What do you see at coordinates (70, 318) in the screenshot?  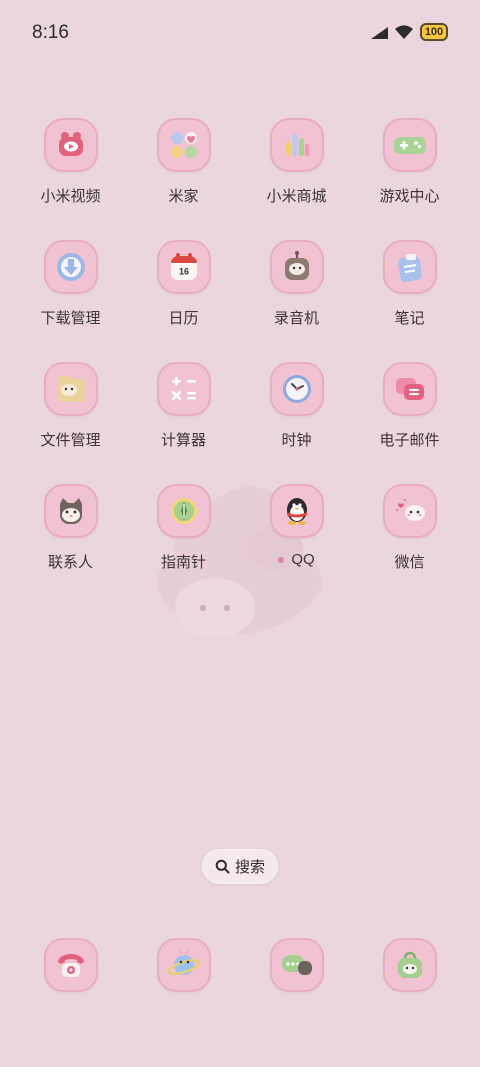 I see `app-label: 下载管理` at bounding box center [70, 318].